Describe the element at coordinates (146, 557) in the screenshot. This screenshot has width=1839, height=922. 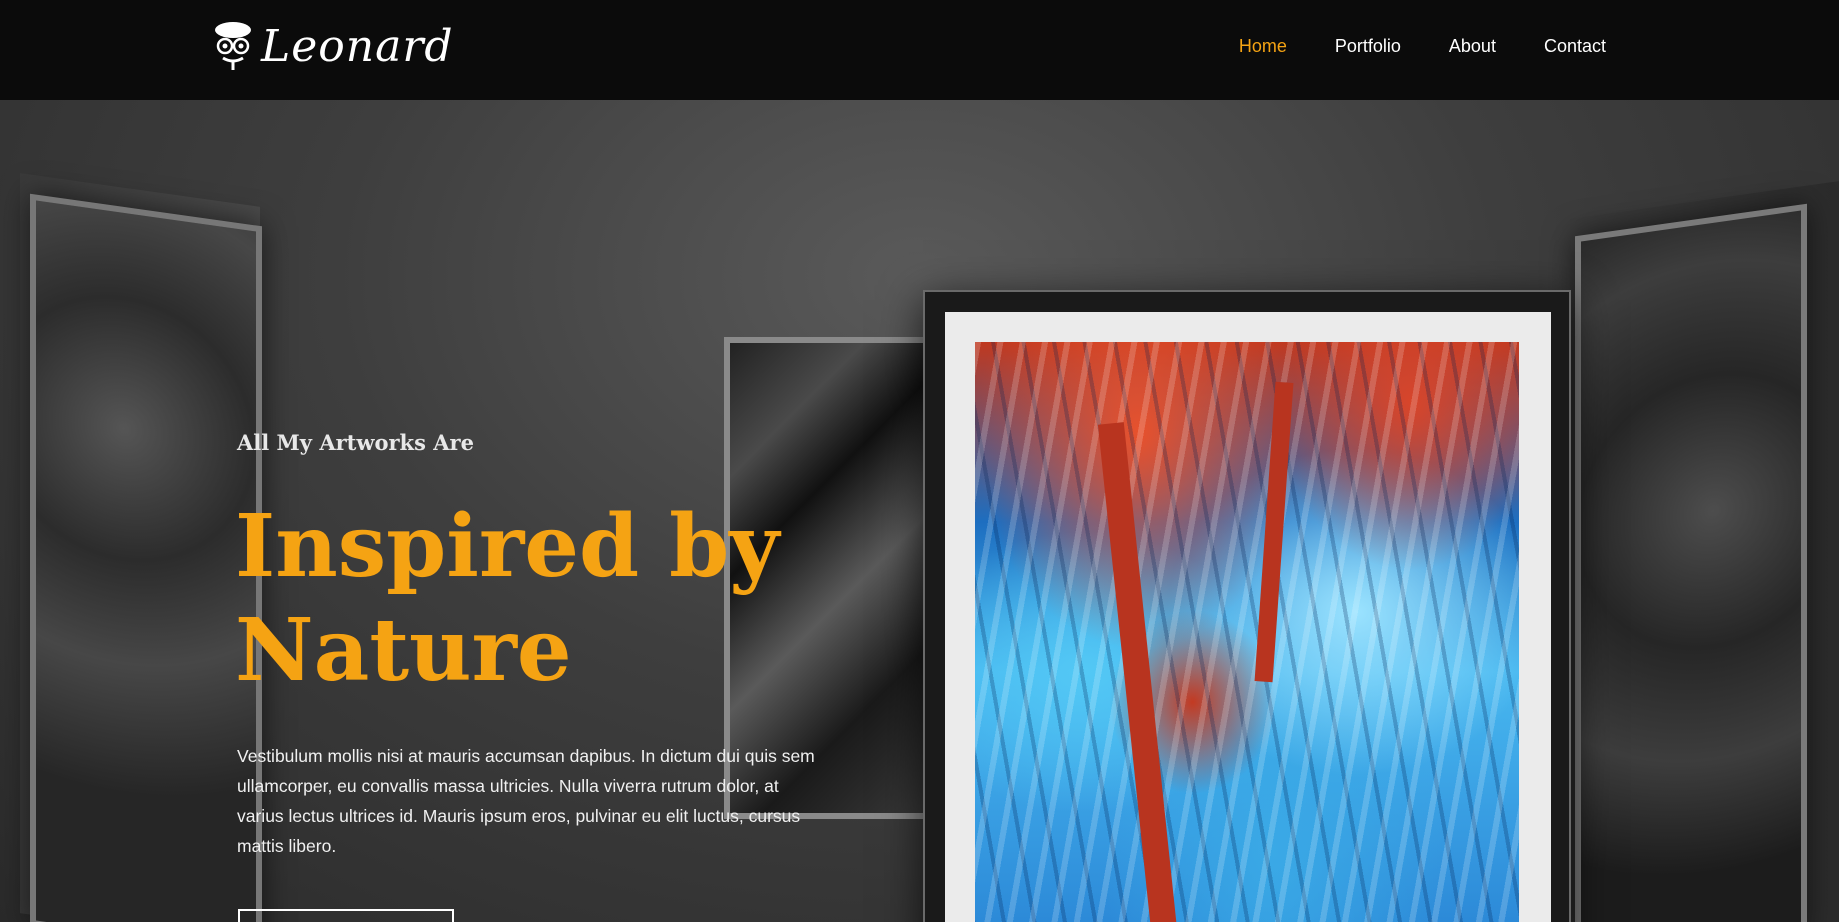
I see `gallery-painting-left` at that location.